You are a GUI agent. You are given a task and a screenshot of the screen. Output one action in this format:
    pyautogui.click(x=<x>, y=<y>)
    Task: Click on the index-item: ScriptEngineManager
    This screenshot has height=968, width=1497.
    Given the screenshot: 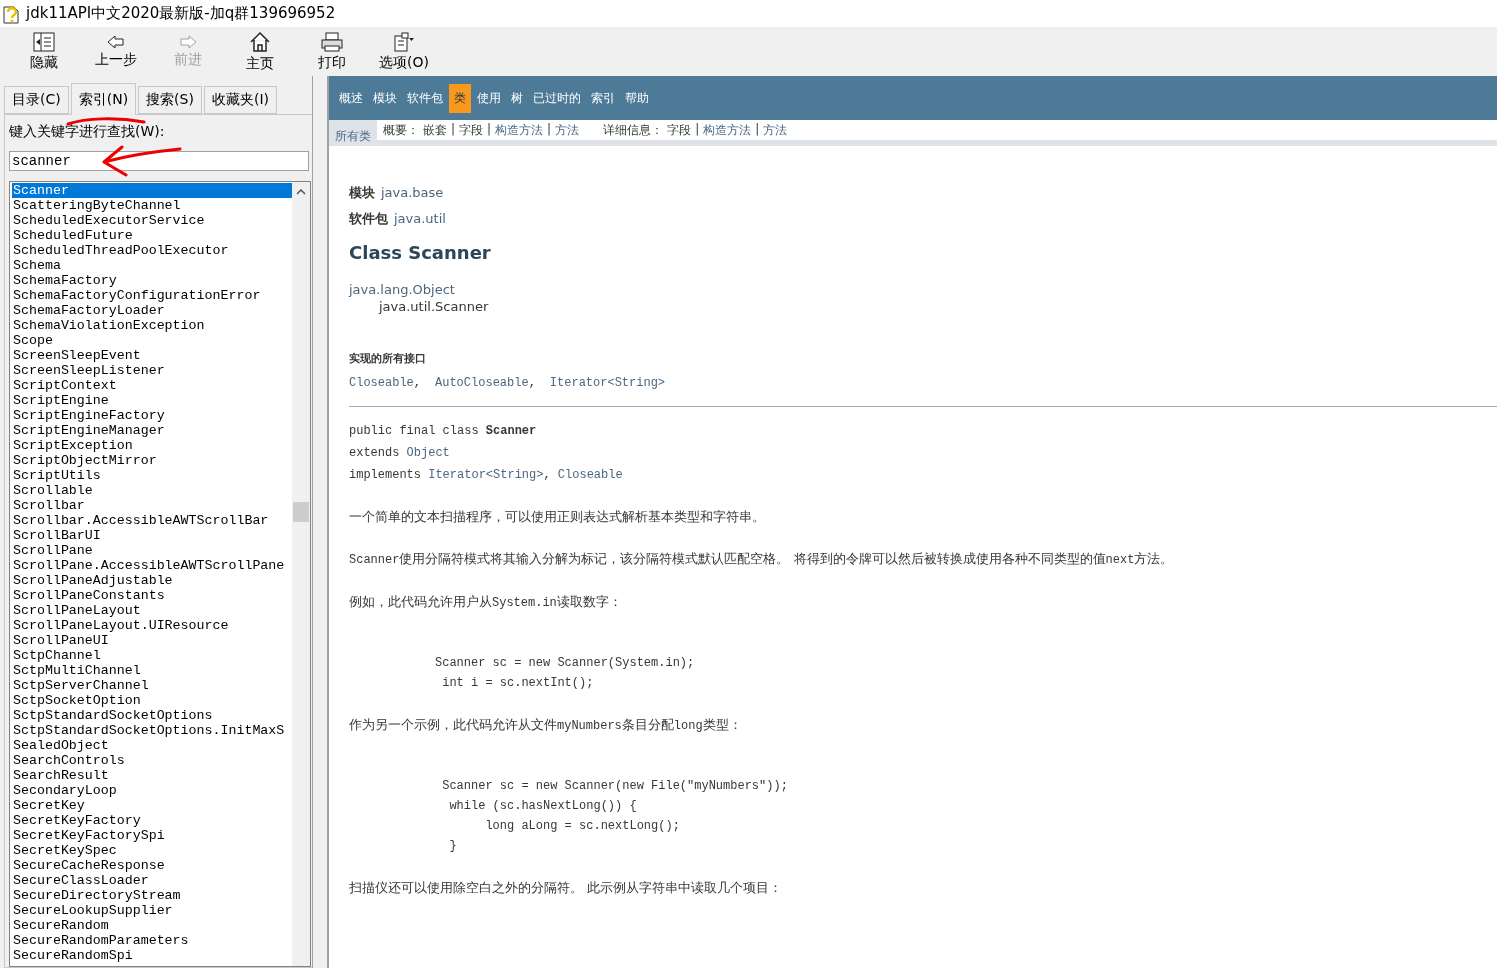 What is the action you would take?
    pyautogui.click(x=152, y=430)
    